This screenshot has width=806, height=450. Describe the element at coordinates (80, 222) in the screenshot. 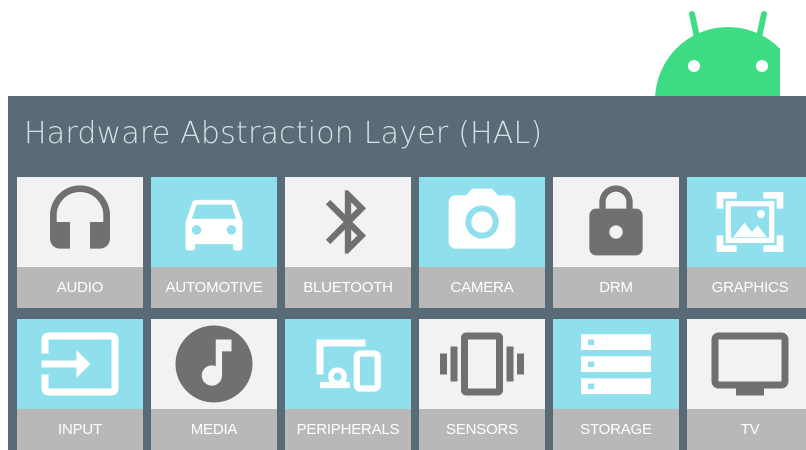

I see `headphones-icon` at that location.